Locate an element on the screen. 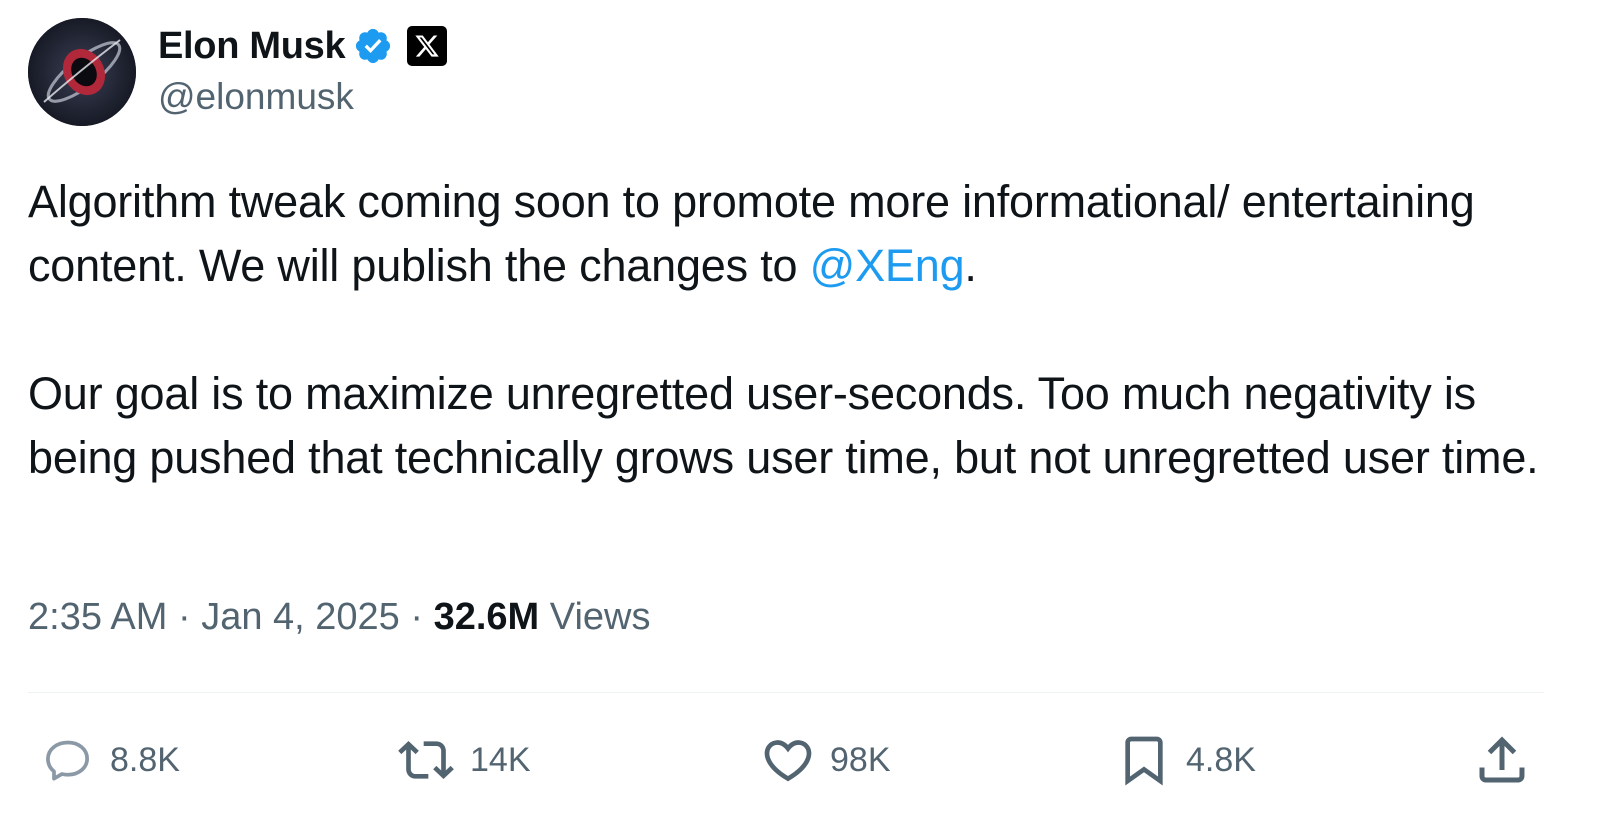  repost-icon is located at coordinates (426, 760).